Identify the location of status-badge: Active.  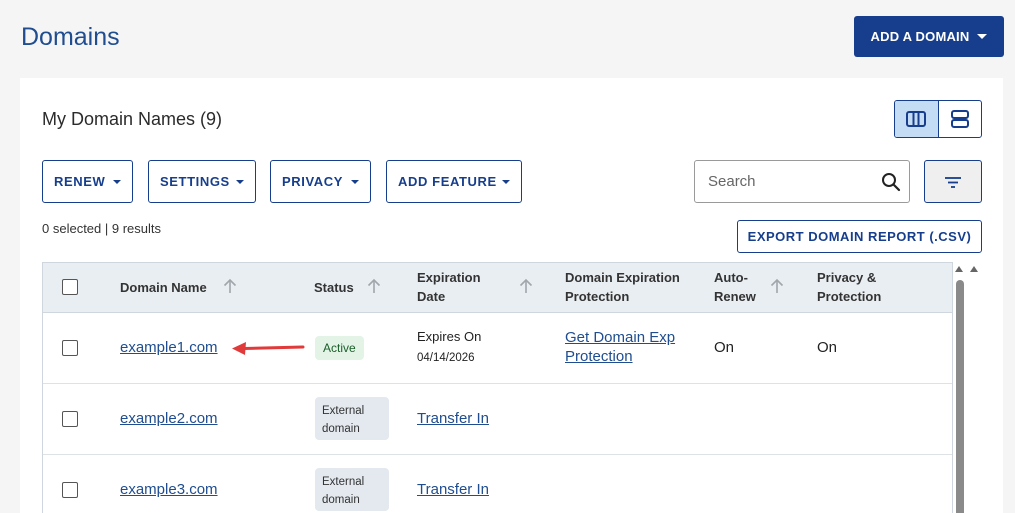
(339, 348).